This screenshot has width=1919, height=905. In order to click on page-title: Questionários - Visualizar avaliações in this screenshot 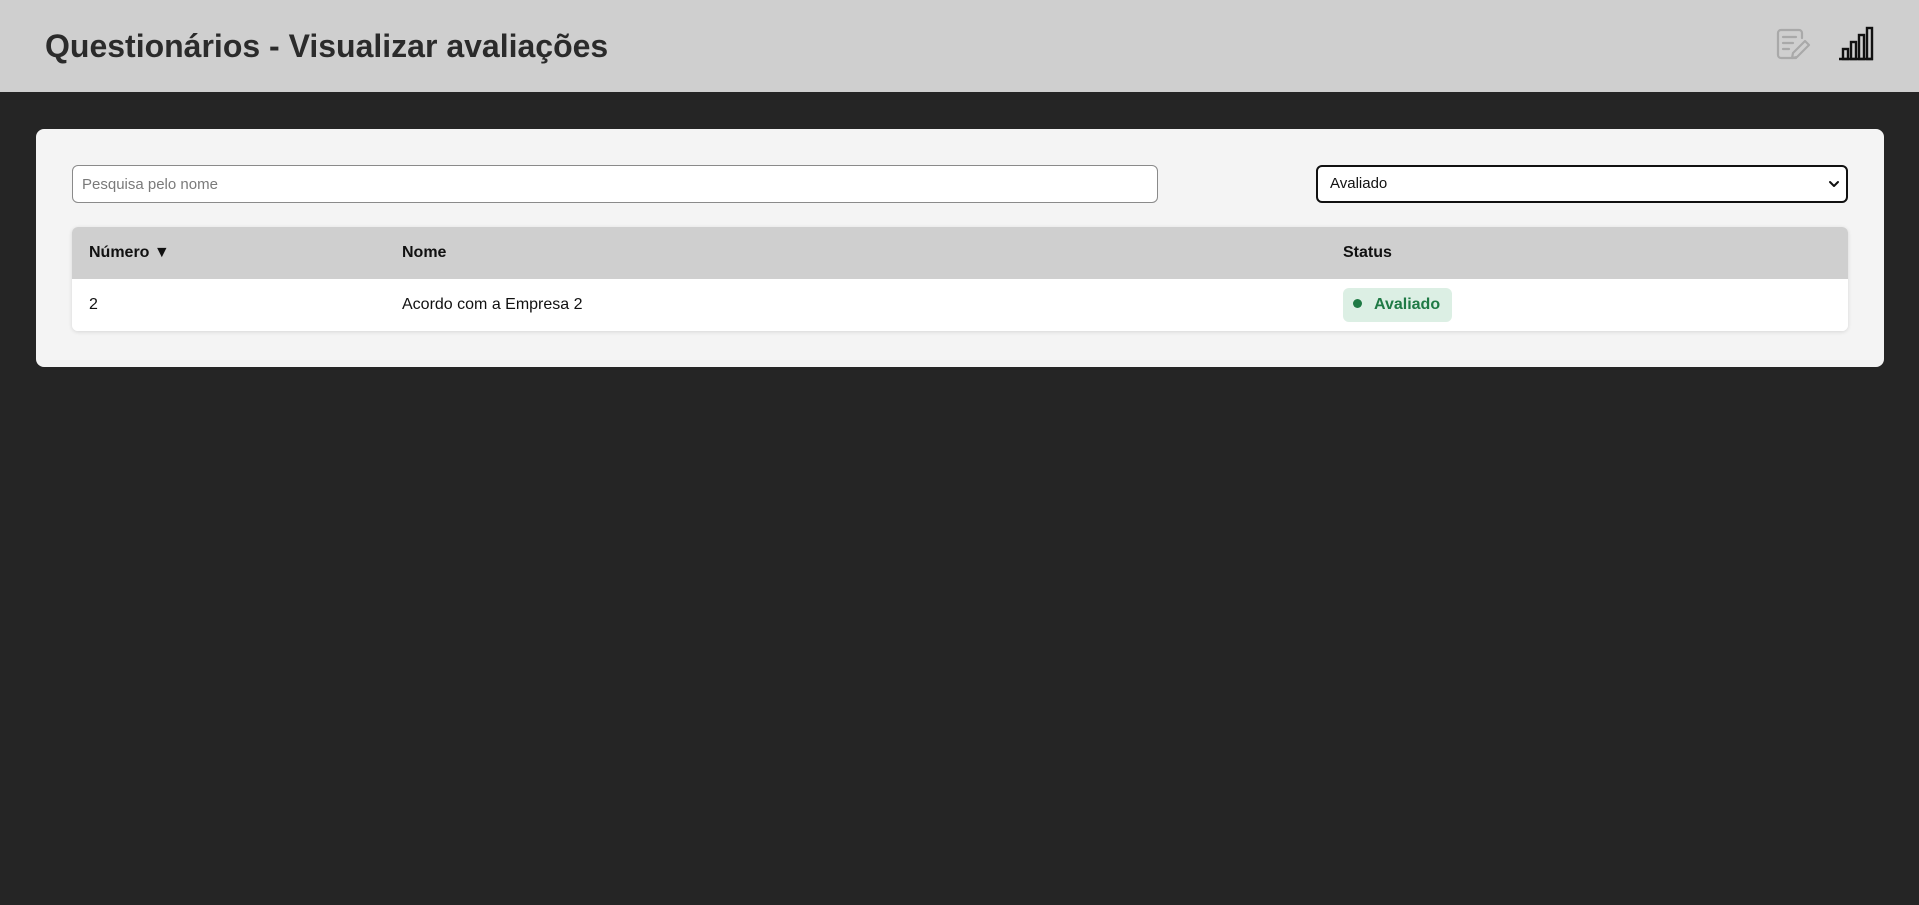, I will do `click(327, 46)`.